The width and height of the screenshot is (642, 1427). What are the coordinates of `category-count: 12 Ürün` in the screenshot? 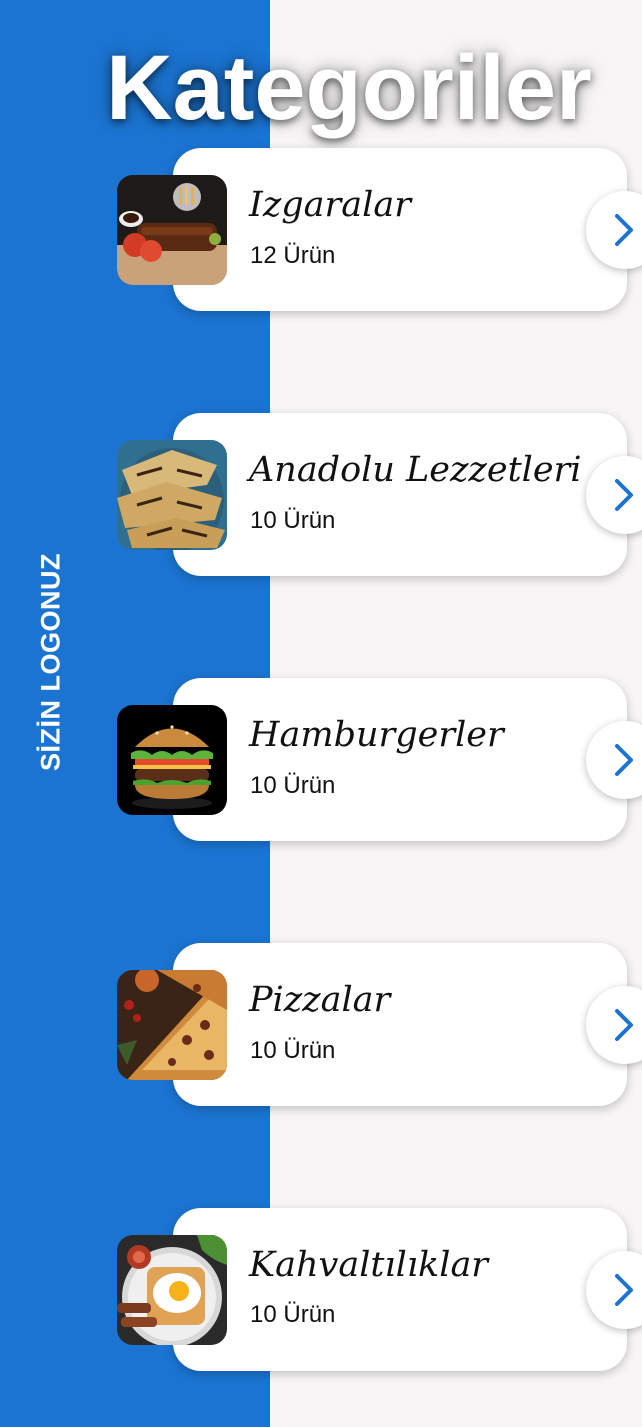 It's located at (293, 255).